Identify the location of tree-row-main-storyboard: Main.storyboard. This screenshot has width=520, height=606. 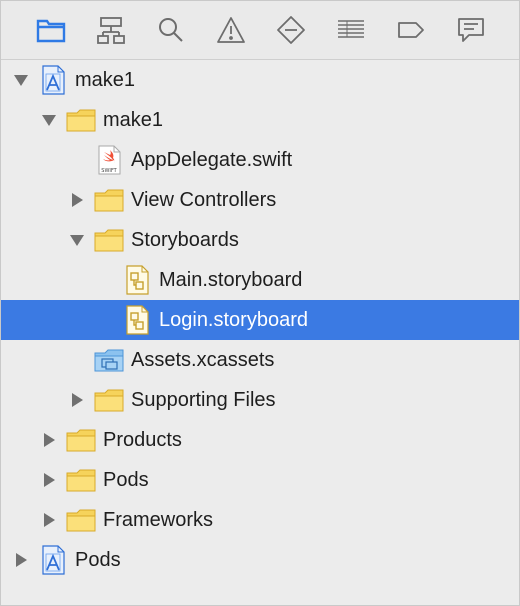
(260, 280).